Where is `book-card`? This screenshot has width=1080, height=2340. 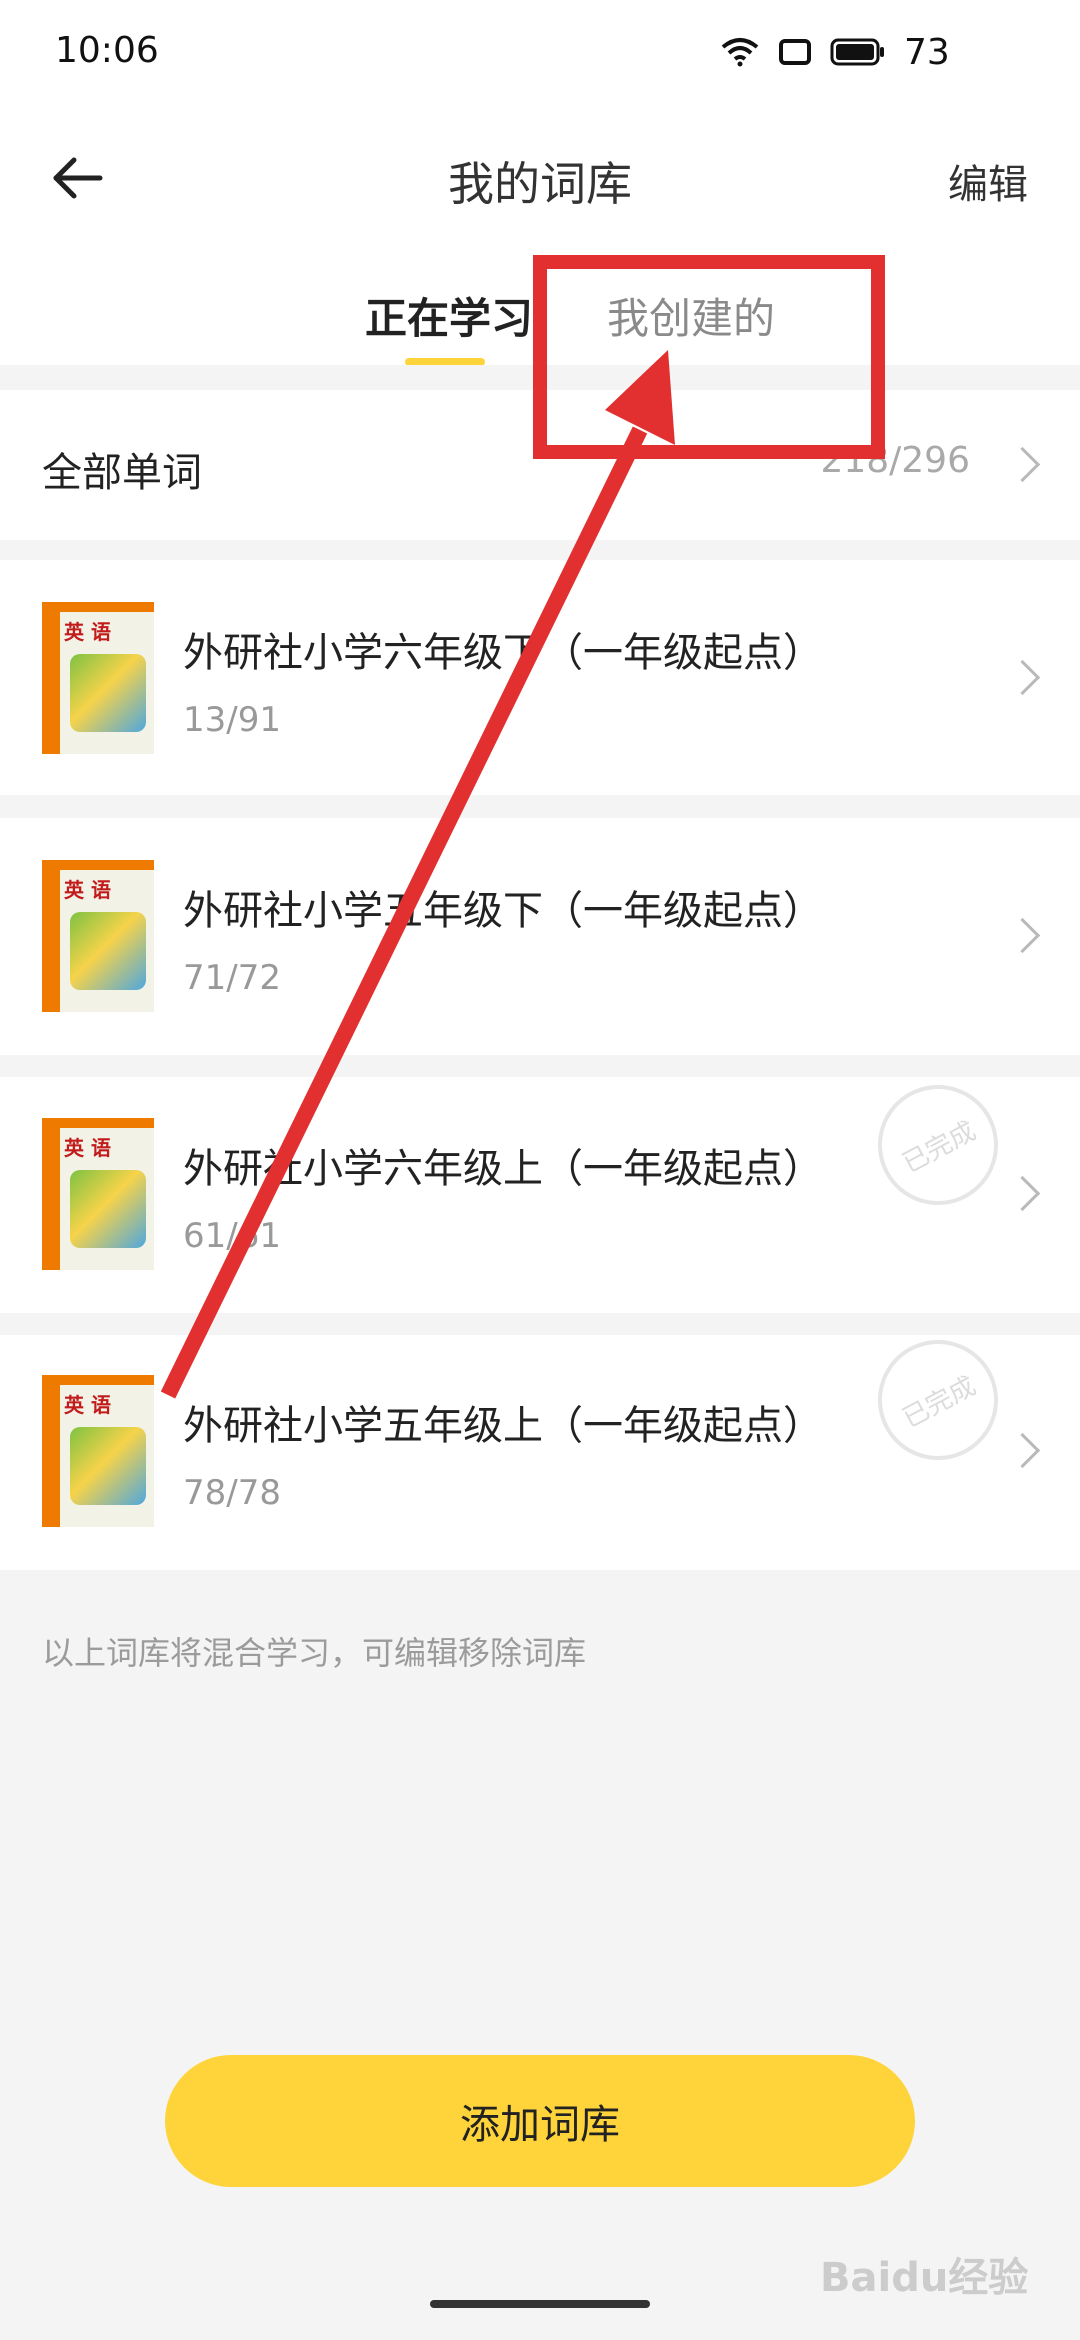 book-card is located at coordinates (540, 936).